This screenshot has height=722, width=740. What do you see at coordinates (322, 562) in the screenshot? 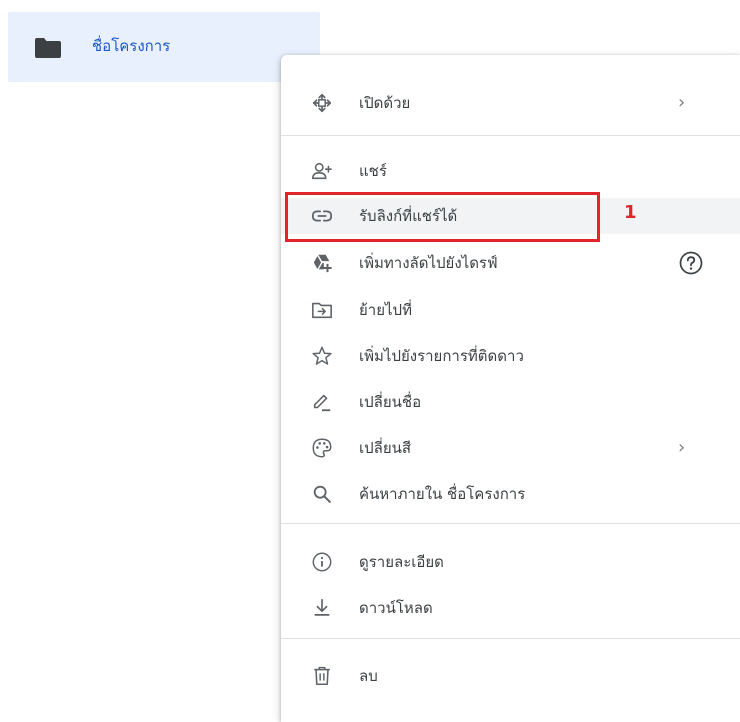
I see `info-icon` at bounding box center [322, 562].